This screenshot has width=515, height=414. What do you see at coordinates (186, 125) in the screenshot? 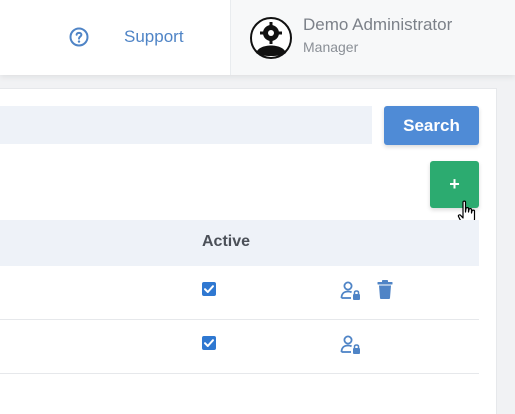
I see `search-bar` at bounding box center [186, 125].